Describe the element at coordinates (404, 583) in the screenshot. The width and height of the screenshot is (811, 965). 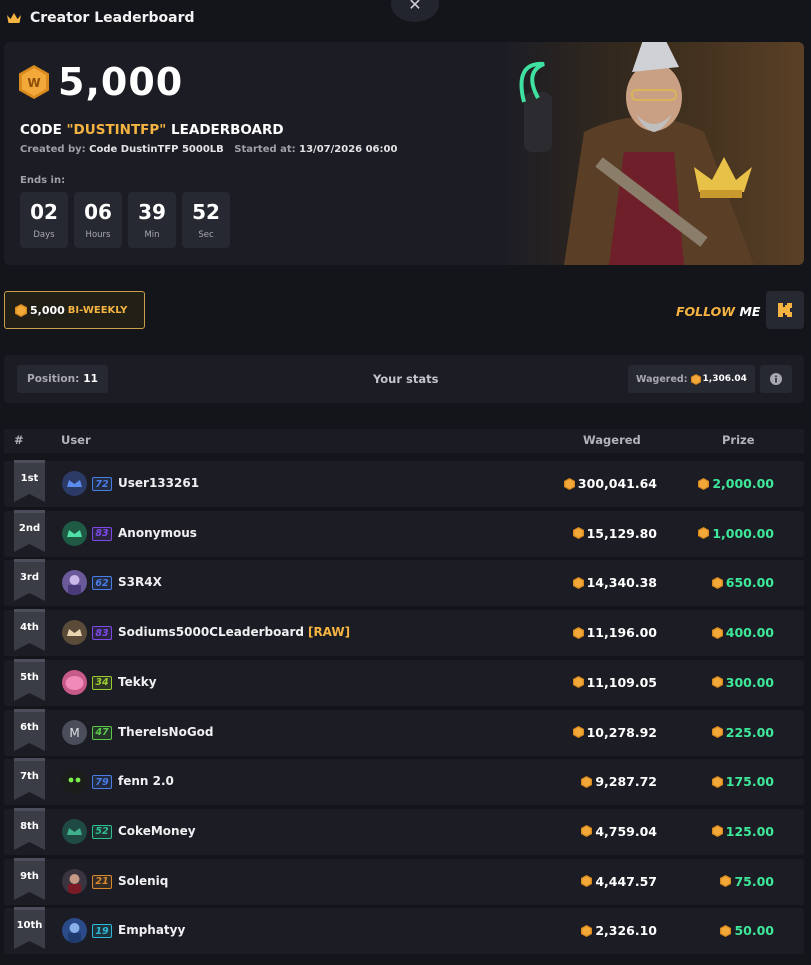
I see `table-row: 3rd 62 S3R4X 14,340.38 650.00` at that location.